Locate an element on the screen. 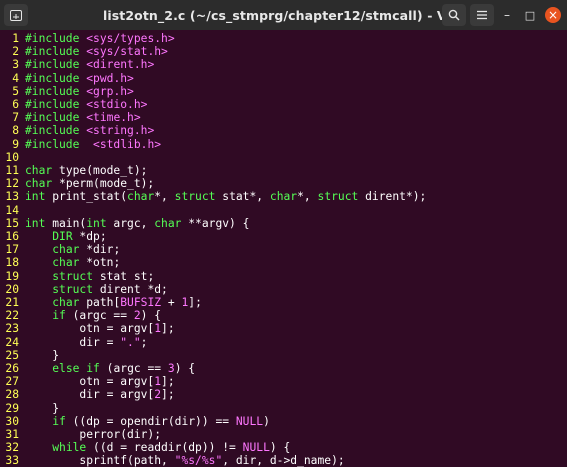 Image resolution: width=567 pixels, height=467 pixels. code-line: 10 is located at coordinates (12, 157).